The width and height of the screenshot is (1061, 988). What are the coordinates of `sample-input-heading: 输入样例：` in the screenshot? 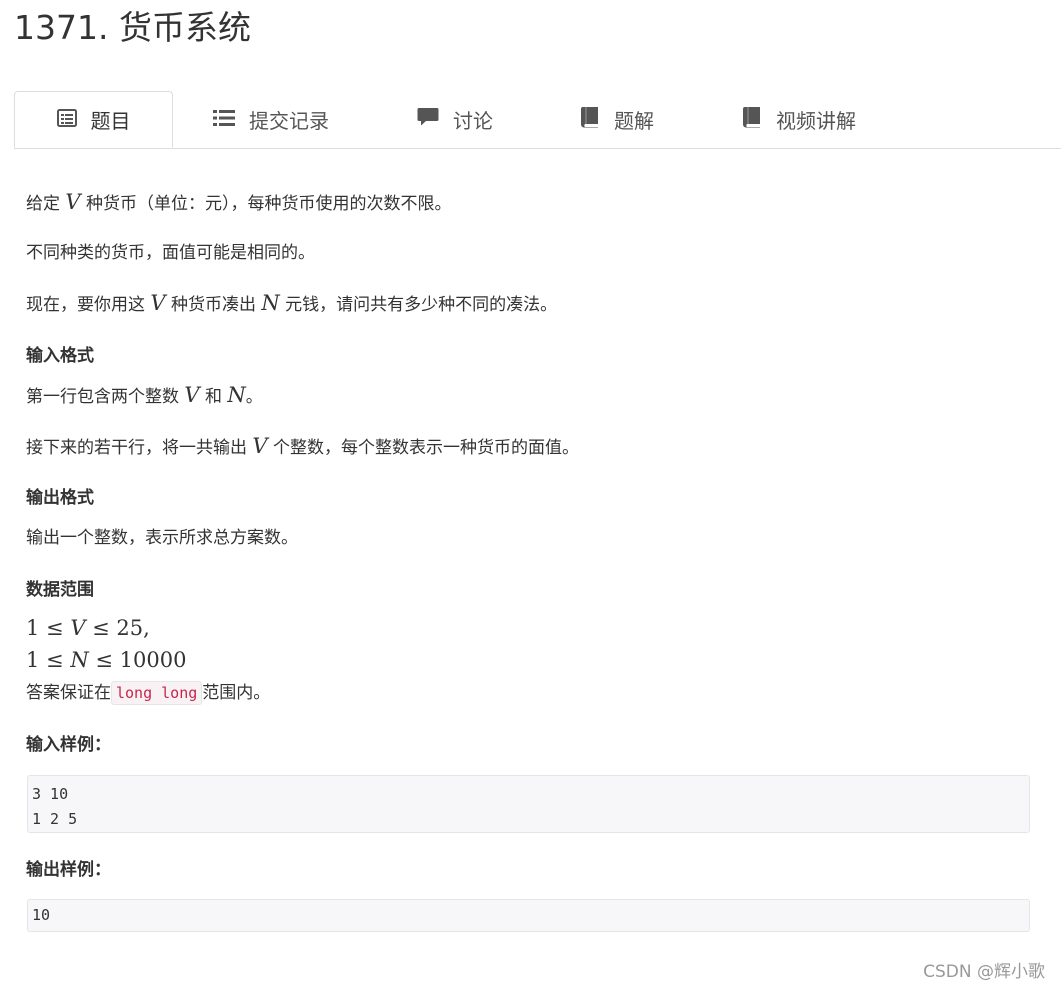 It's located at (68, 745).